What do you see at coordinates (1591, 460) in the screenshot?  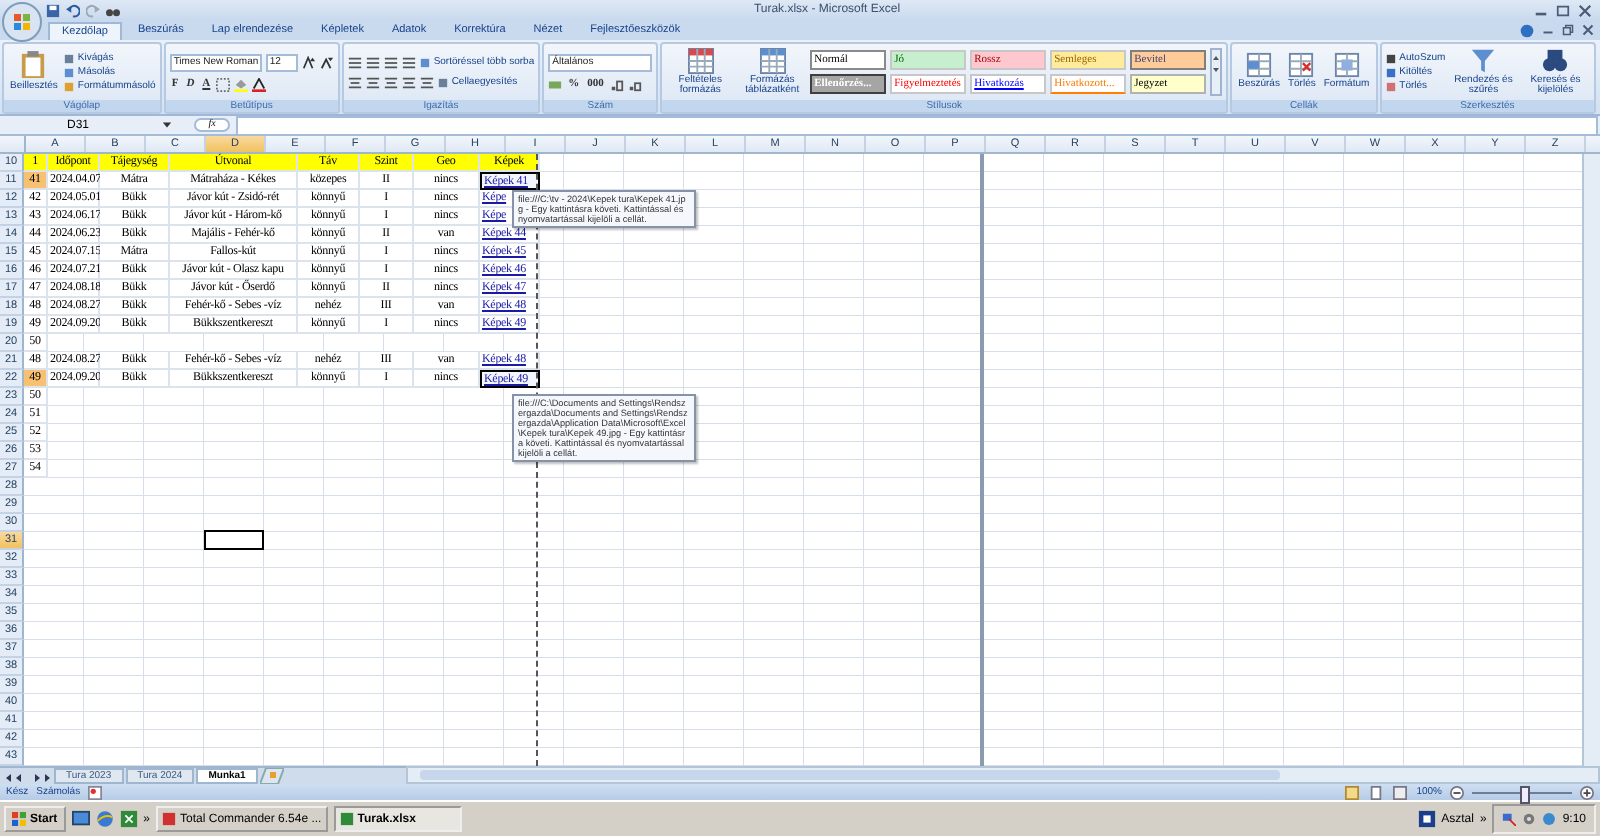 I see `vertical-scrollbar` at bounding box center [1591, 460].